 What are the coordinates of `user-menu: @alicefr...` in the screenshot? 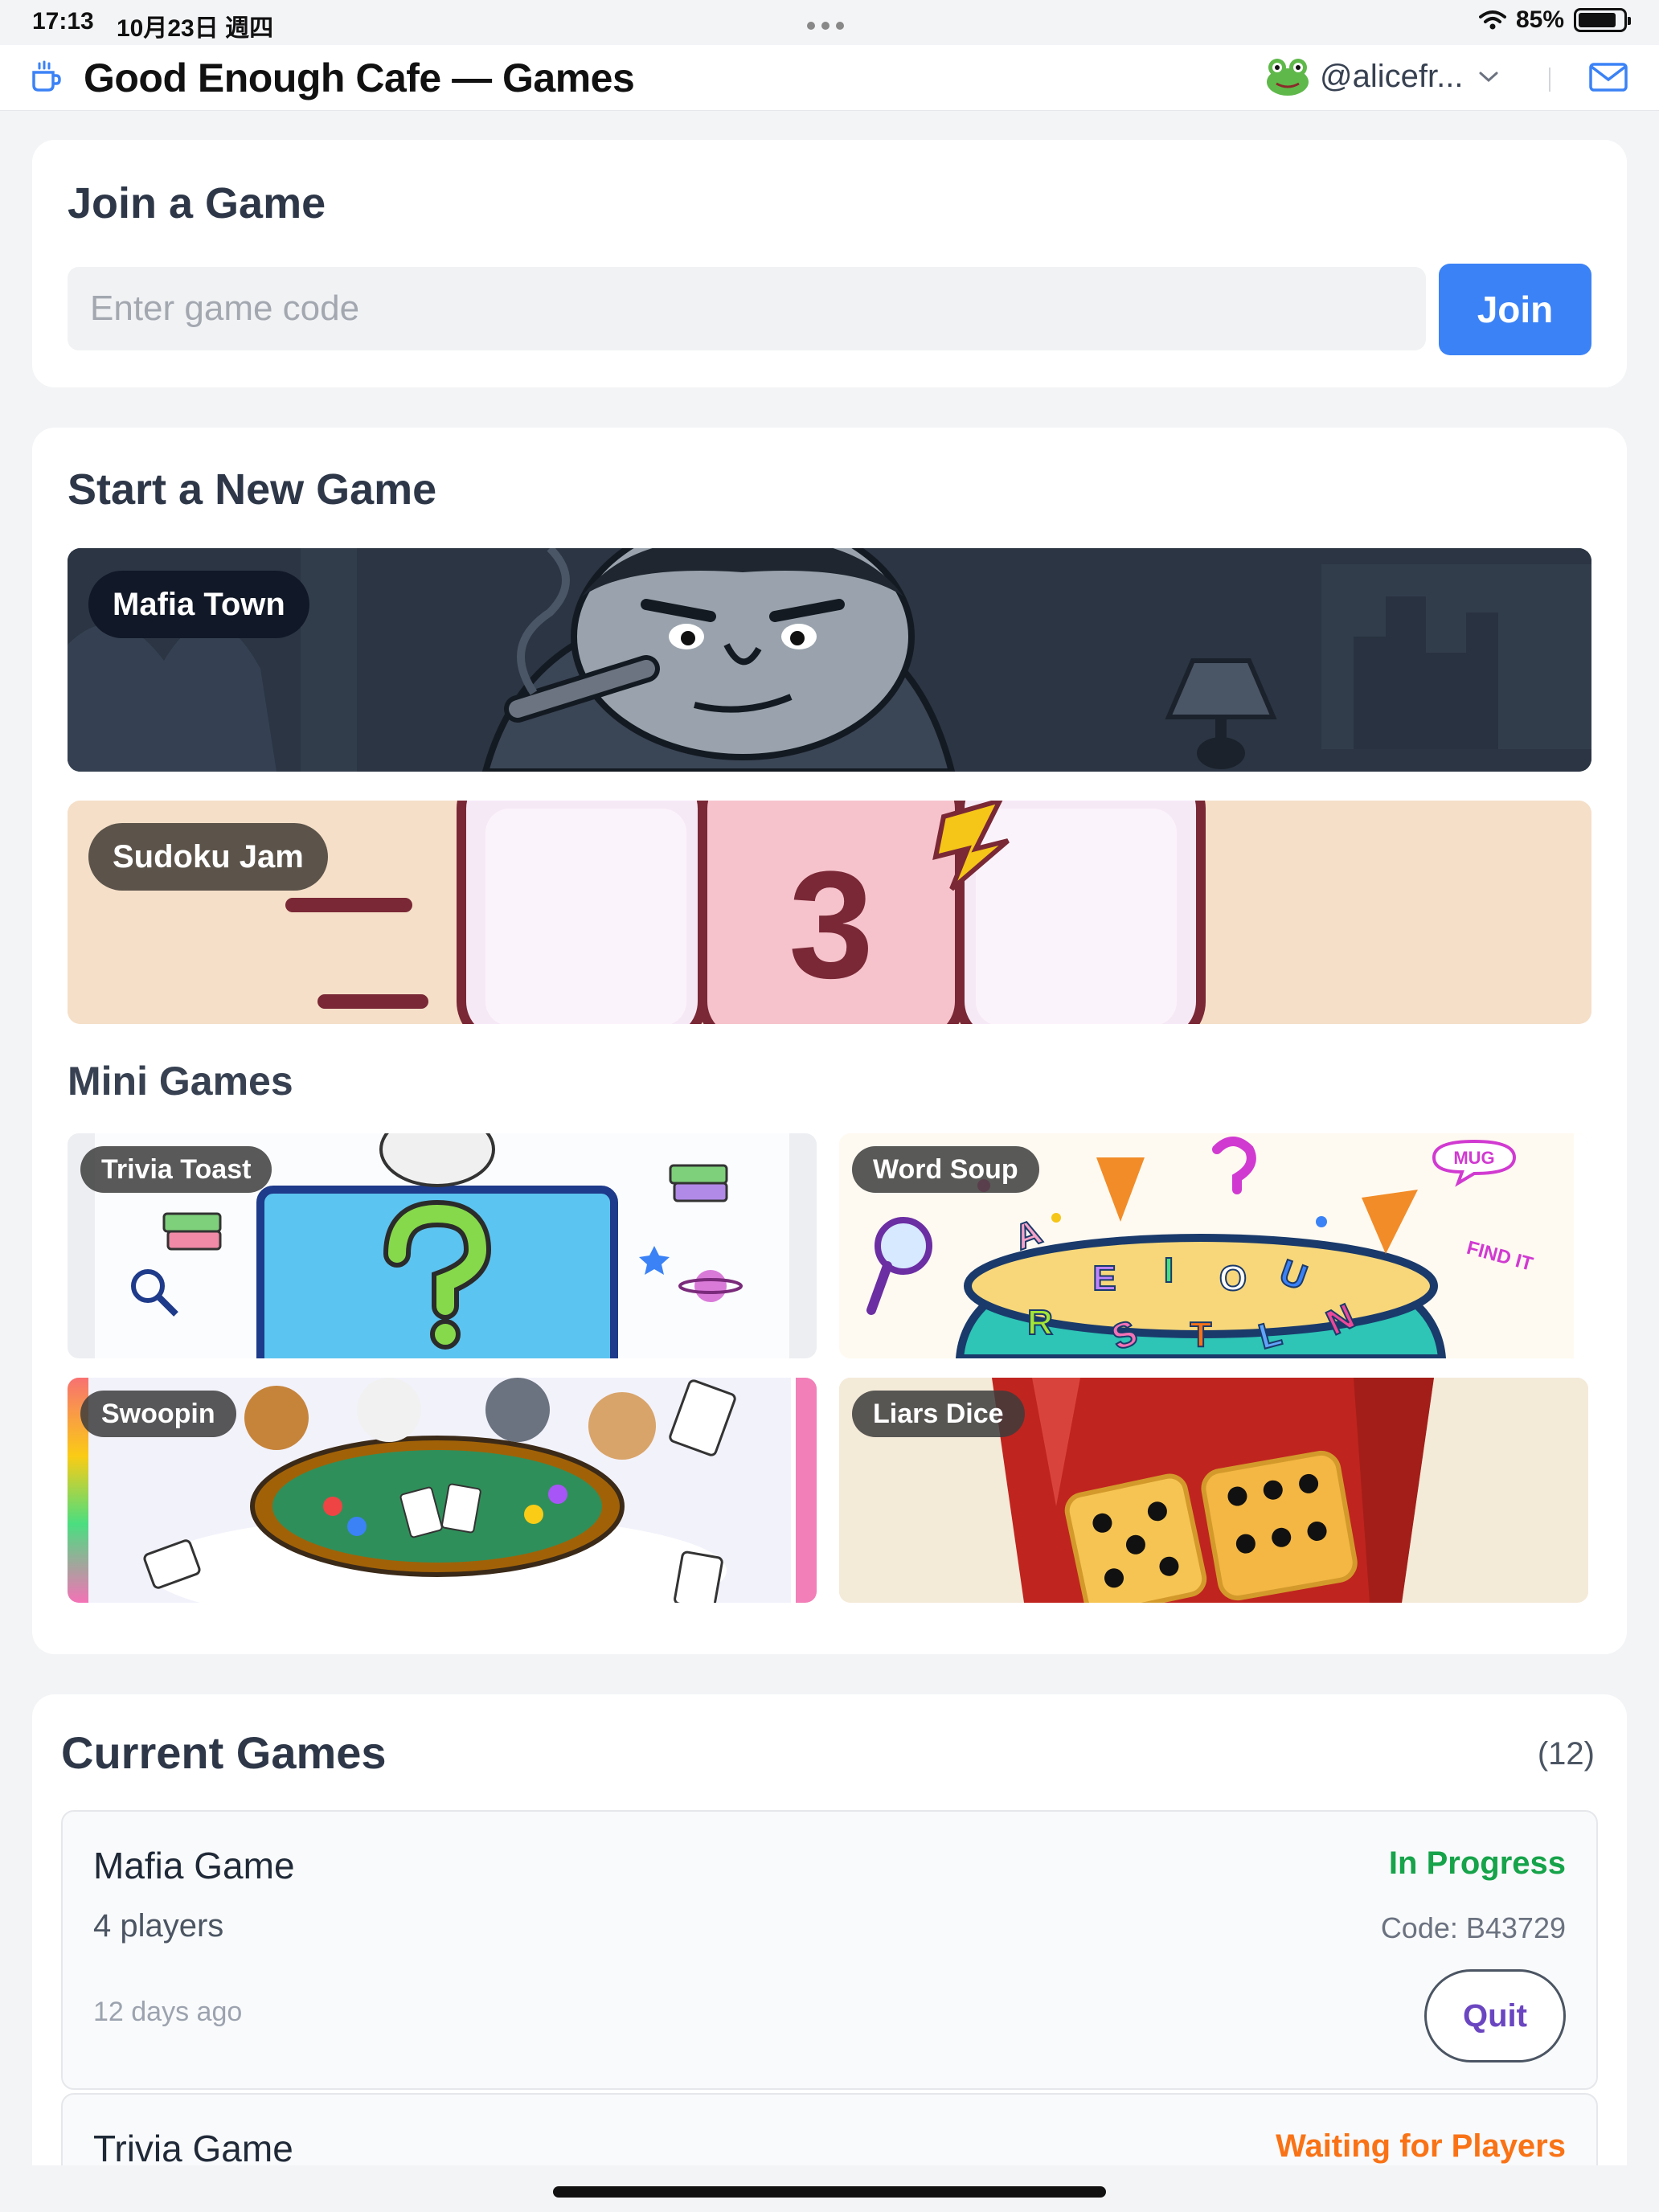 It's located at (1383, 76).